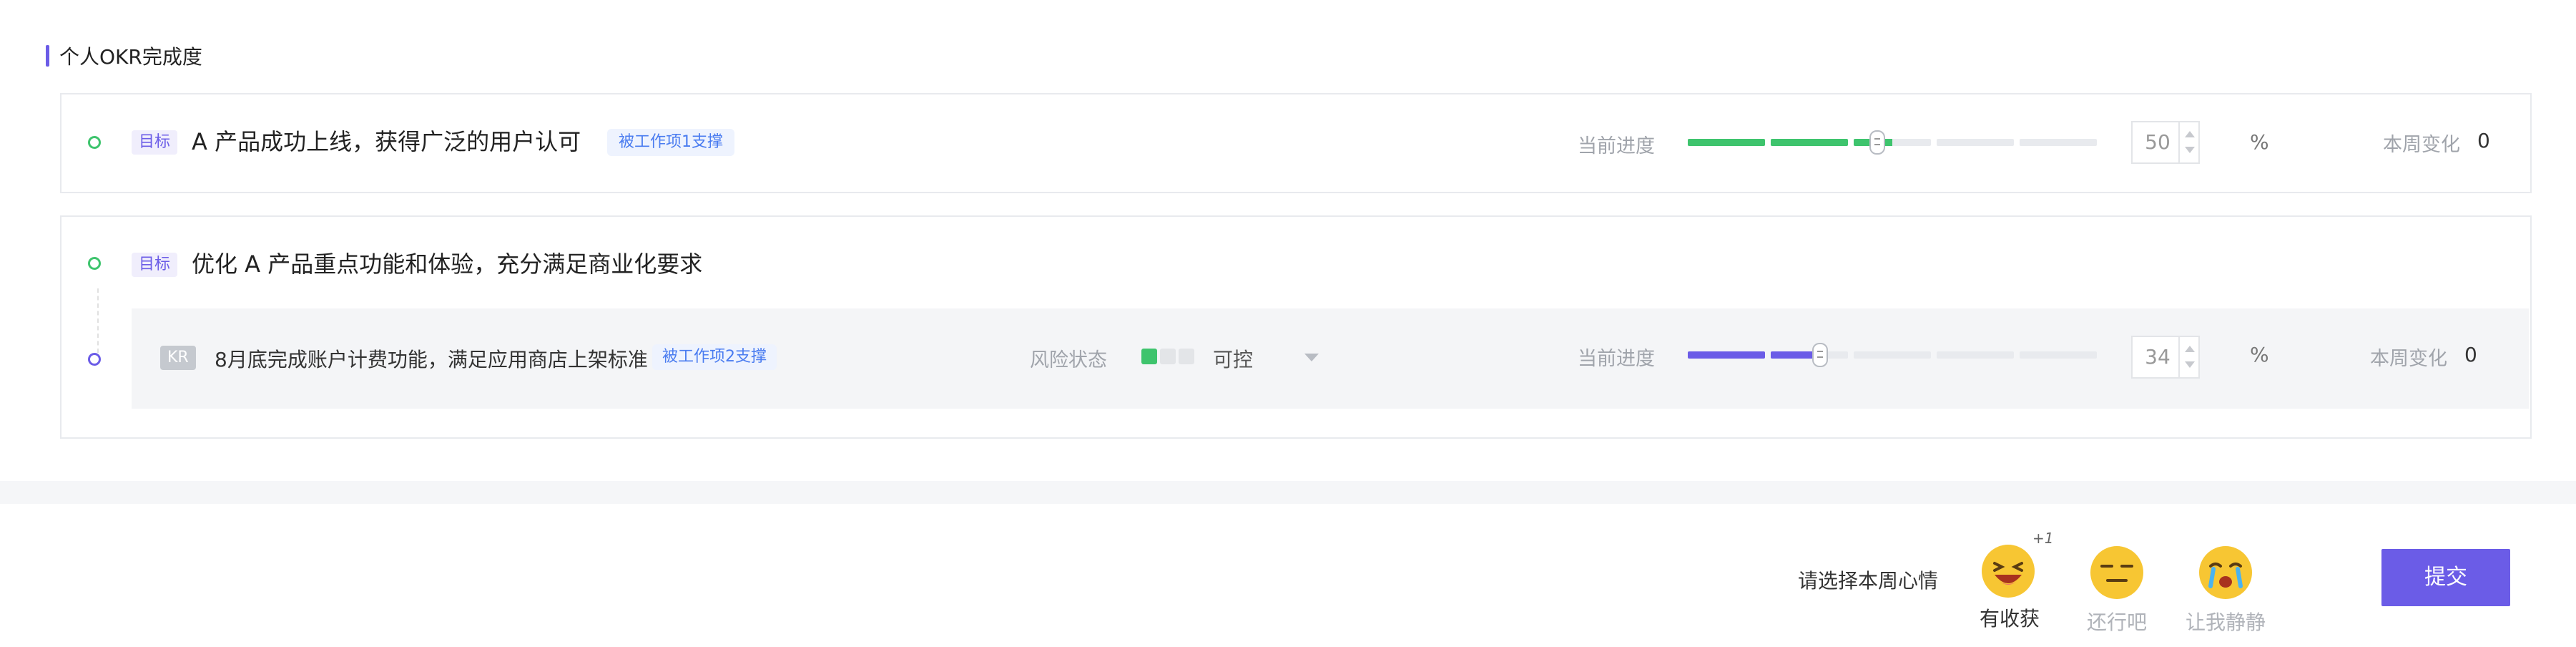 Image resolution: width=2576 pixels, height=647 pixels. Describe the element at coordinates (2116, 572) in the screenshot. I see `neutral-face-icon` at that location.